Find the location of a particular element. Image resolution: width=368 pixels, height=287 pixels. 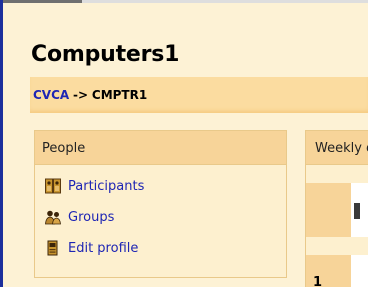

breadcrumb-link-cvca: CVCA is located at coordinates (51, 95).